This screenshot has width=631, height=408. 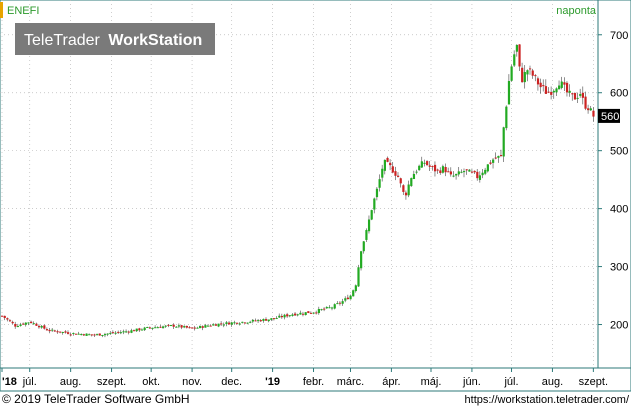 I want to click on chart-title: ENEFI, so click(x=23, y=11).